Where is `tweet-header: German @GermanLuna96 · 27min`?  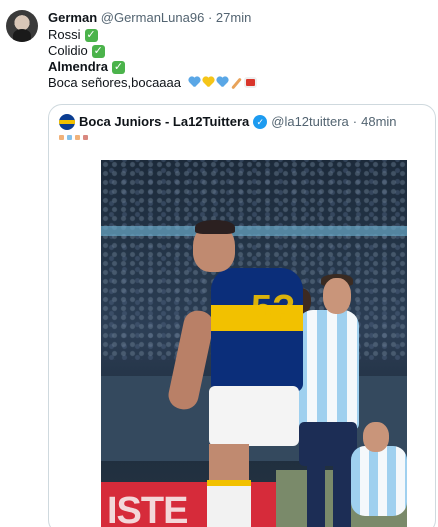 tweet-header: German @GermanLuna96 · 27min is located at coordinates (149, 17).